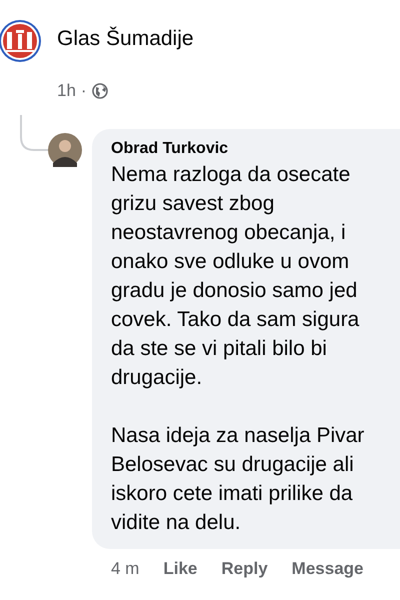  I want to click on comment-text: Nasa ideja za naselja Pivar, so click(238, 436).